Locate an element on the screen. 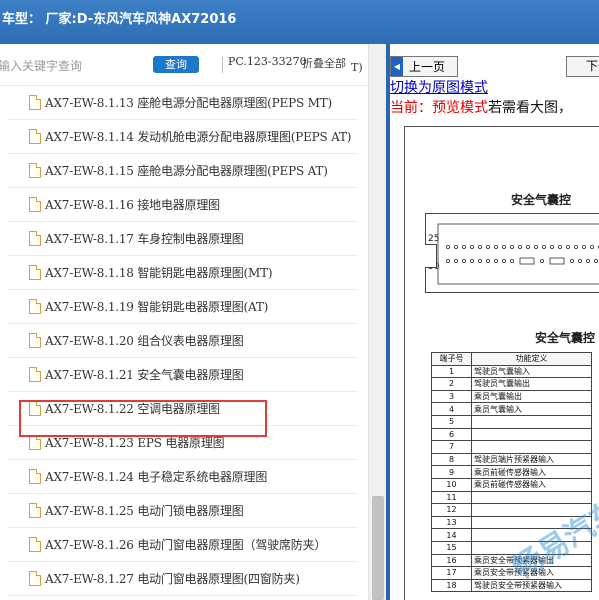 The height and width of the screenshot is (600, 599). table-row: 18 驾驶员安全带预紧器输入 is located at coordinates (511, 585).